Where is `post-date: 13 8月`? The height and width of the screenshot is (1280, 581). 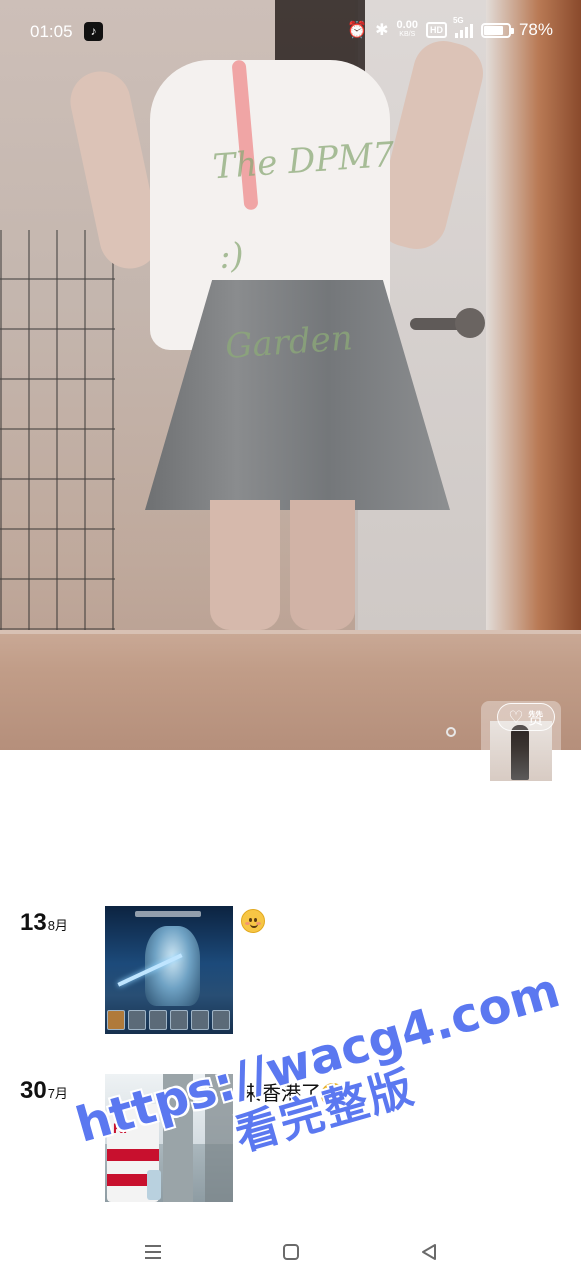 post-date: 13 8月 is located at coordinates (44, 923).